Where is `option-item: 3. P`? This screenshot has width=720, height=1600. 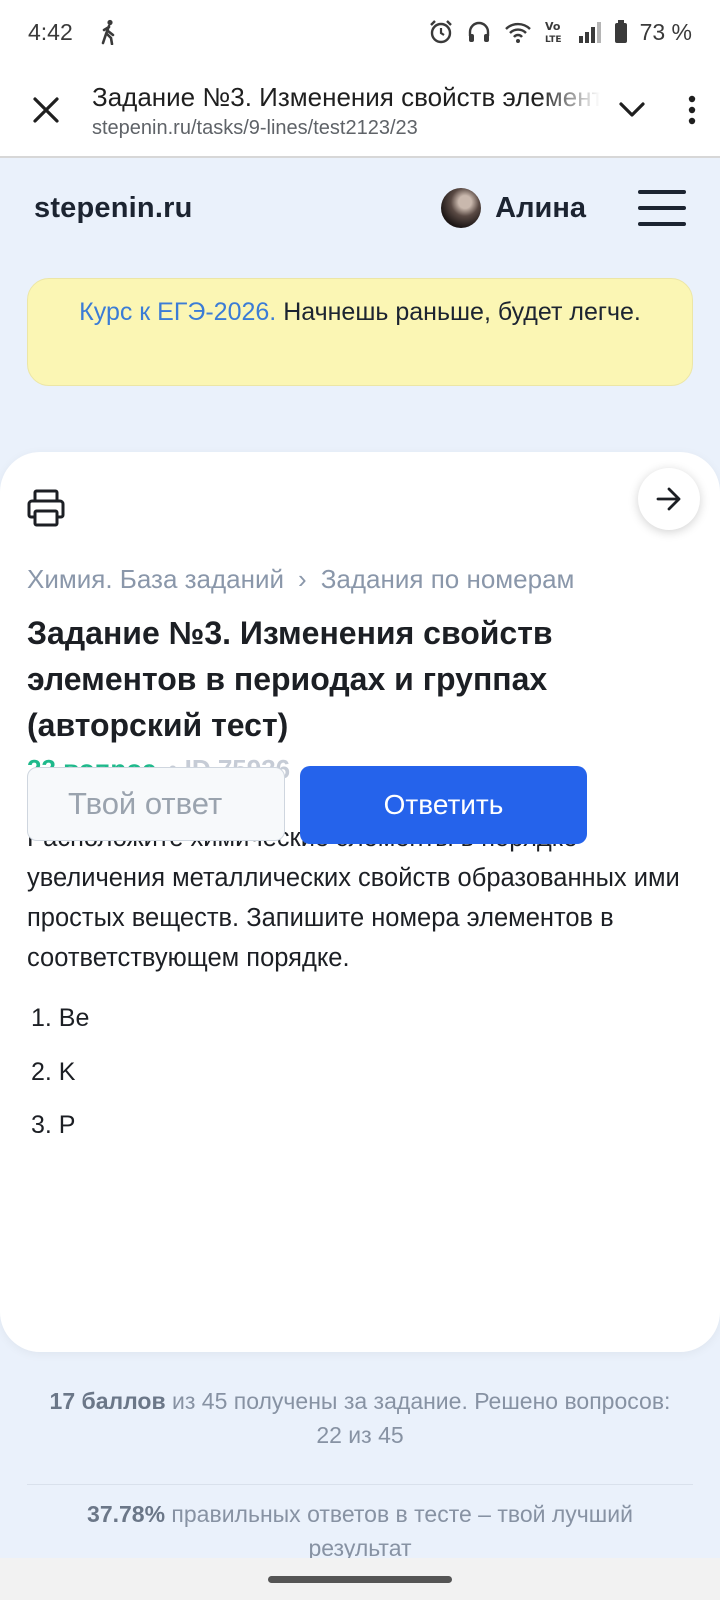
option-item: 3. P is located at coordinates (53, 1125).